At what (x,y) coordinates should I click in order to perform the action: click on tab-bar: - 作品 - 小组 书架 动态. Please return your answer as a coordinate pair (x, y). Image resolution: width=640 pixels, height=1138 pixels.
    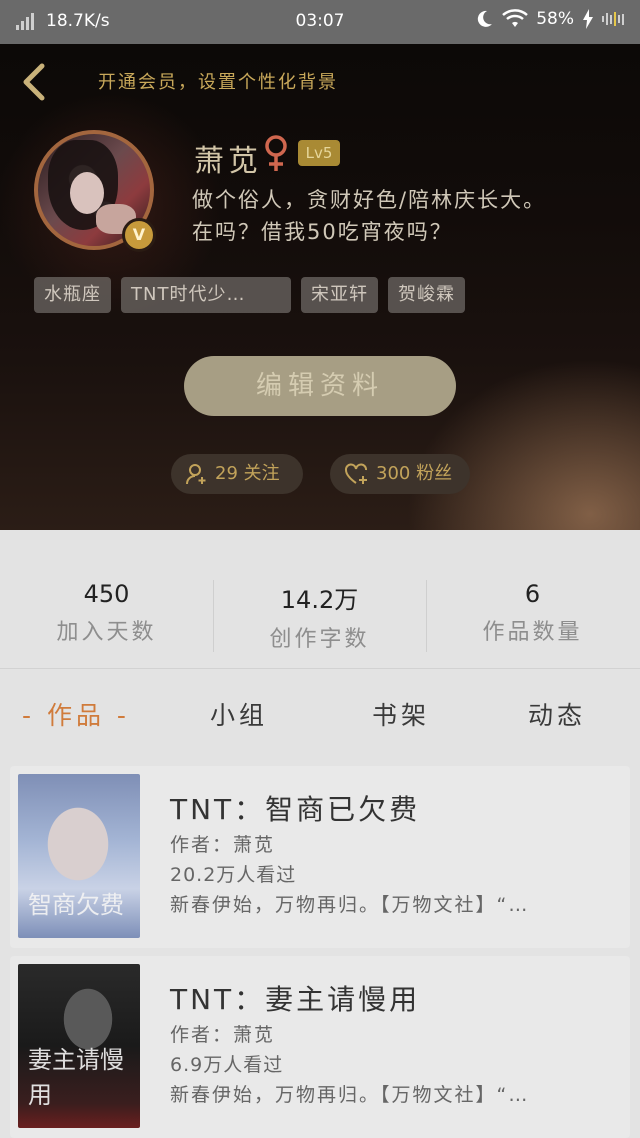
    Looking at the image, I should click on (320, 713).